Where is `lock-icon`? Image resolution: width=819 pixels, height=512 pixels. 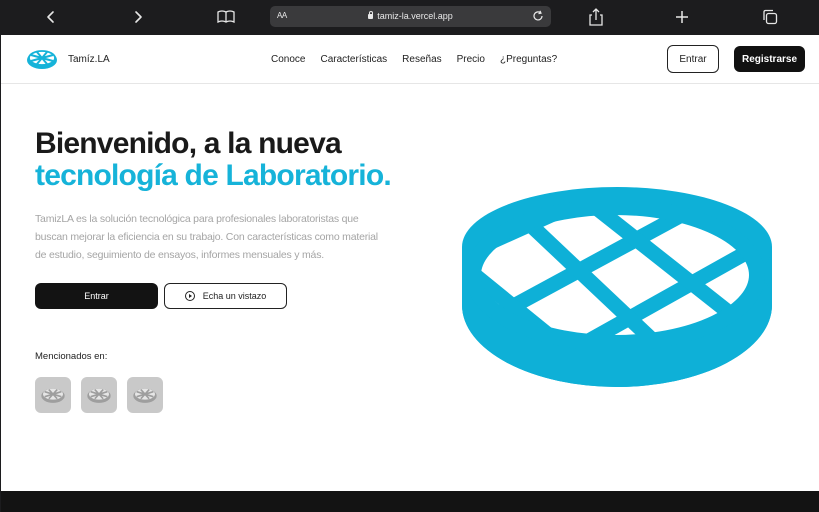
lock-icon is located at coordinates (371, 15).